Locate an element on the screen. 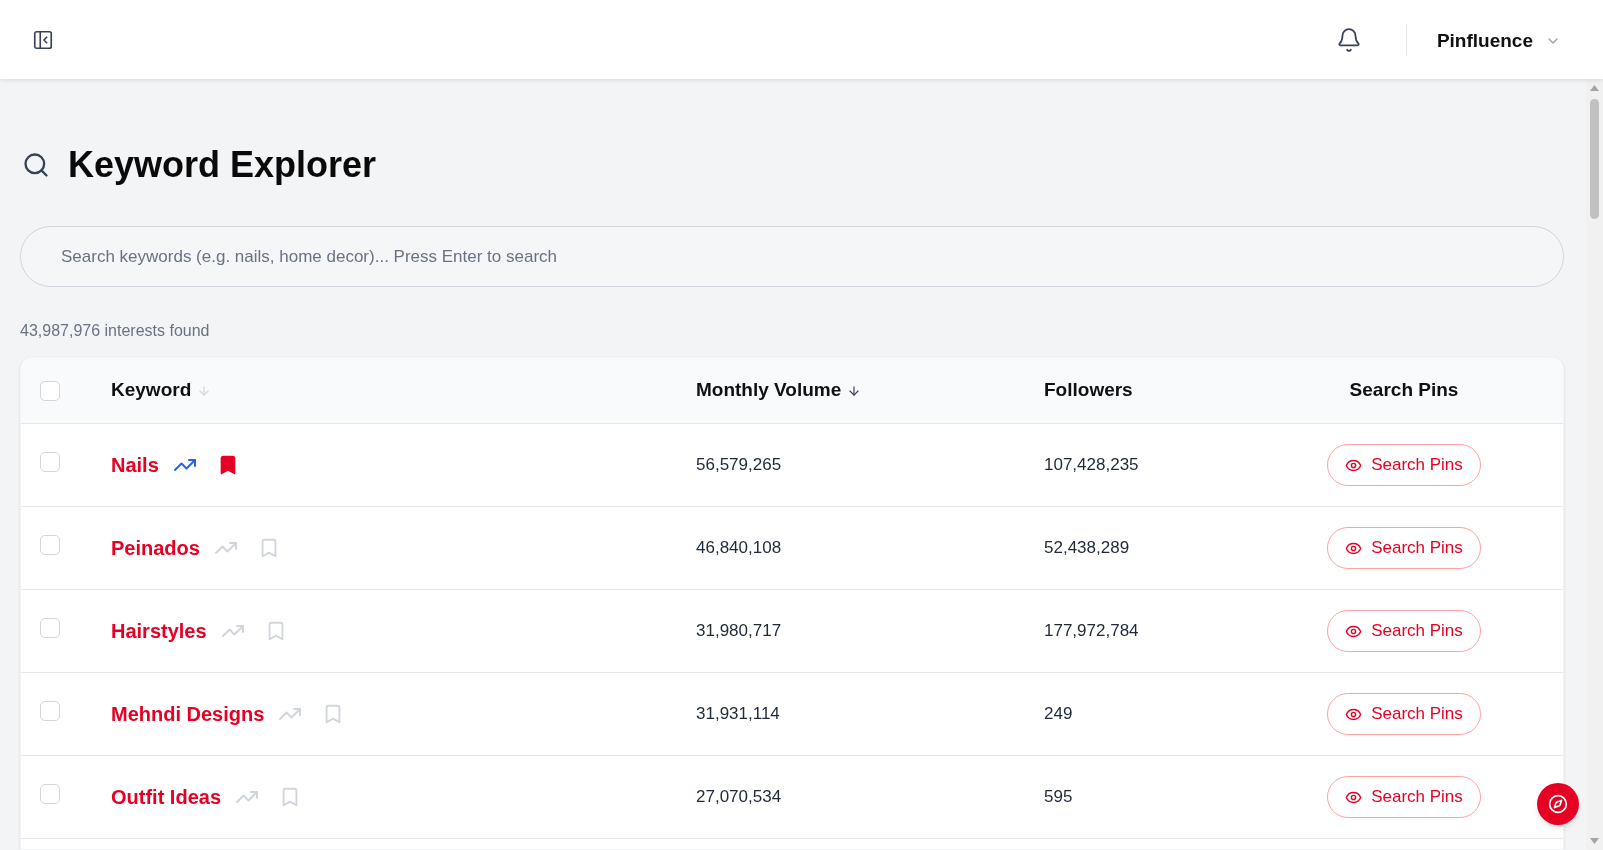 The width and height of the screenshot is (1603, 850). result-count: 43,987,976 interests found is located at coordinates (115, 331).